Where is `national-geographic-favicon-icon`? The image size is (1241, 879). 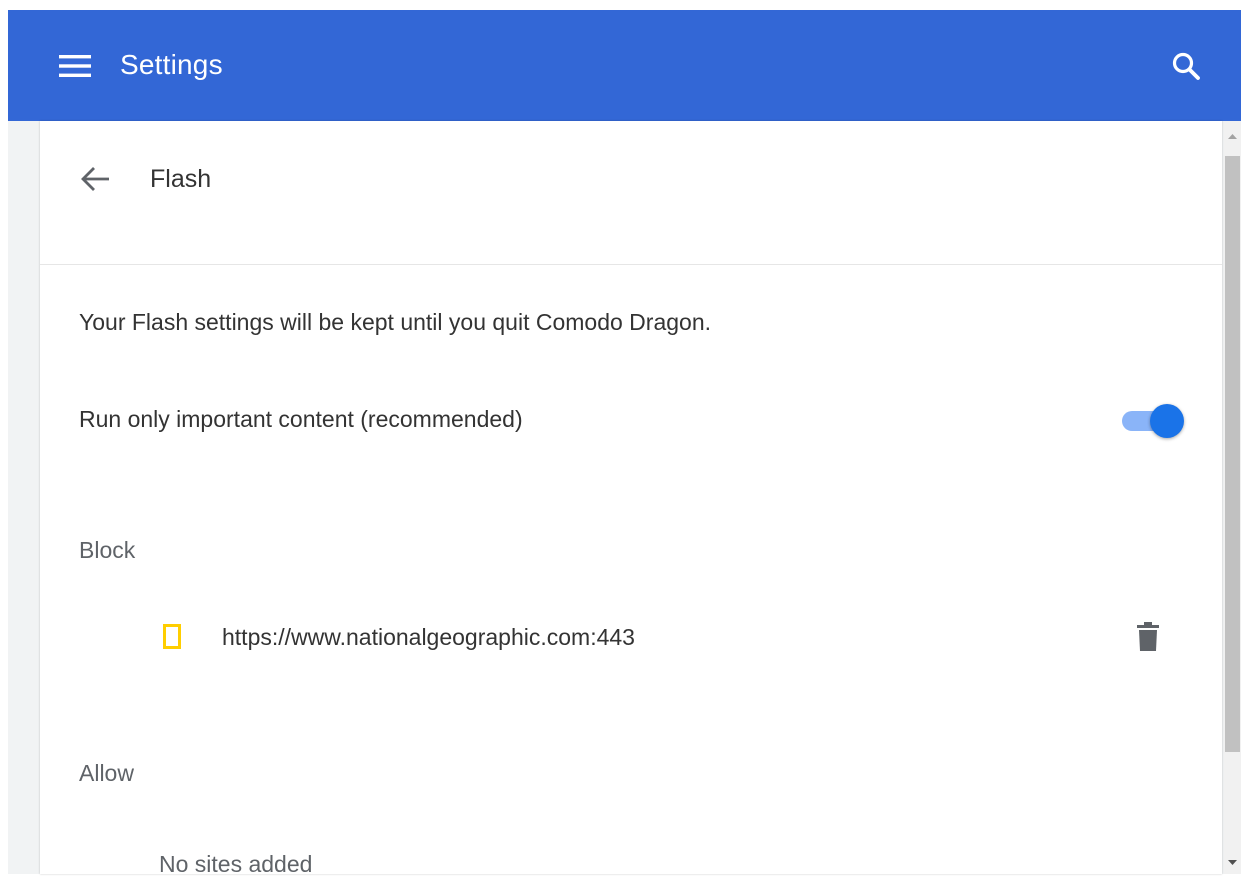 national-geographic-favicon-icon is located at coordinates (172, 636).